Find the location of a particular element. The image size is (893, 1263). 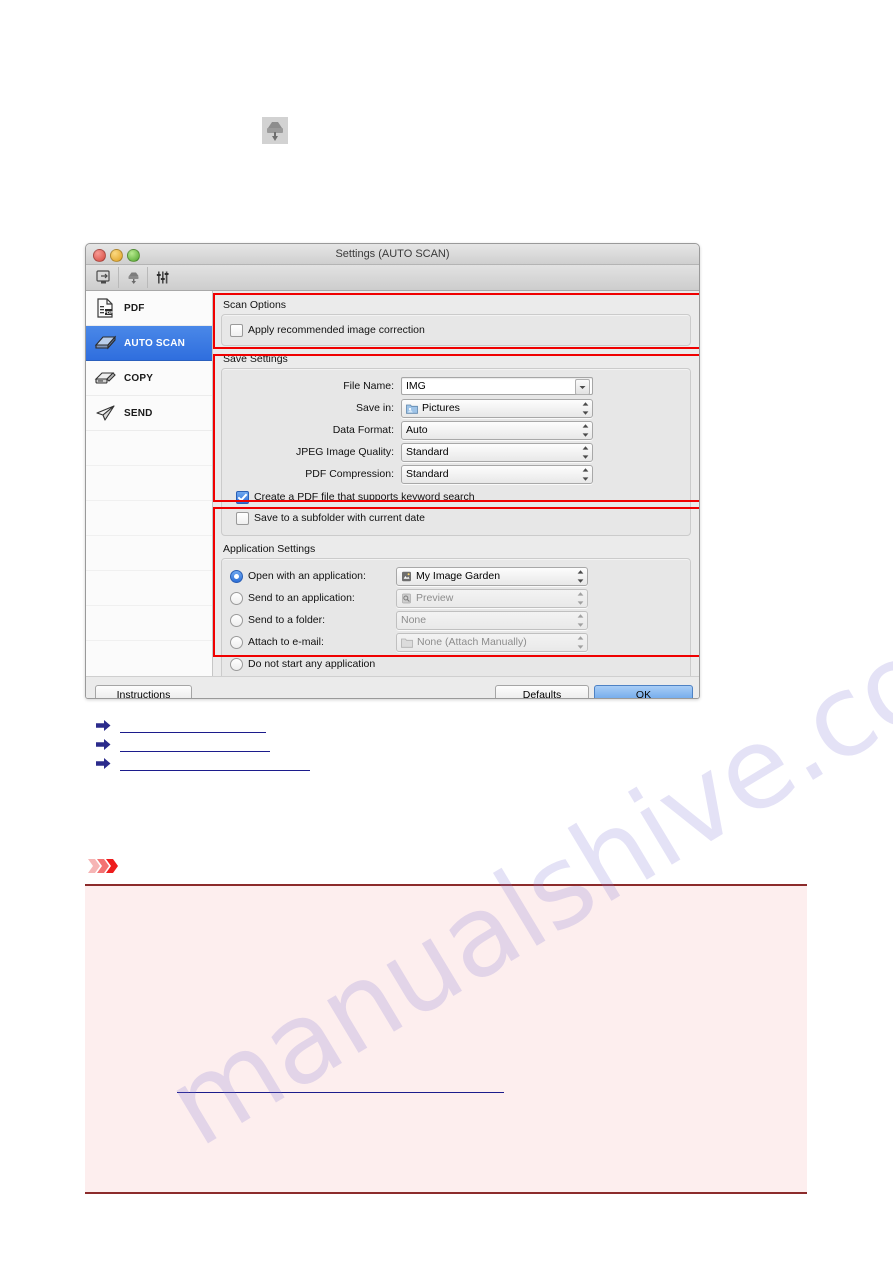

related-links-list is located at coordinates (203, 744).